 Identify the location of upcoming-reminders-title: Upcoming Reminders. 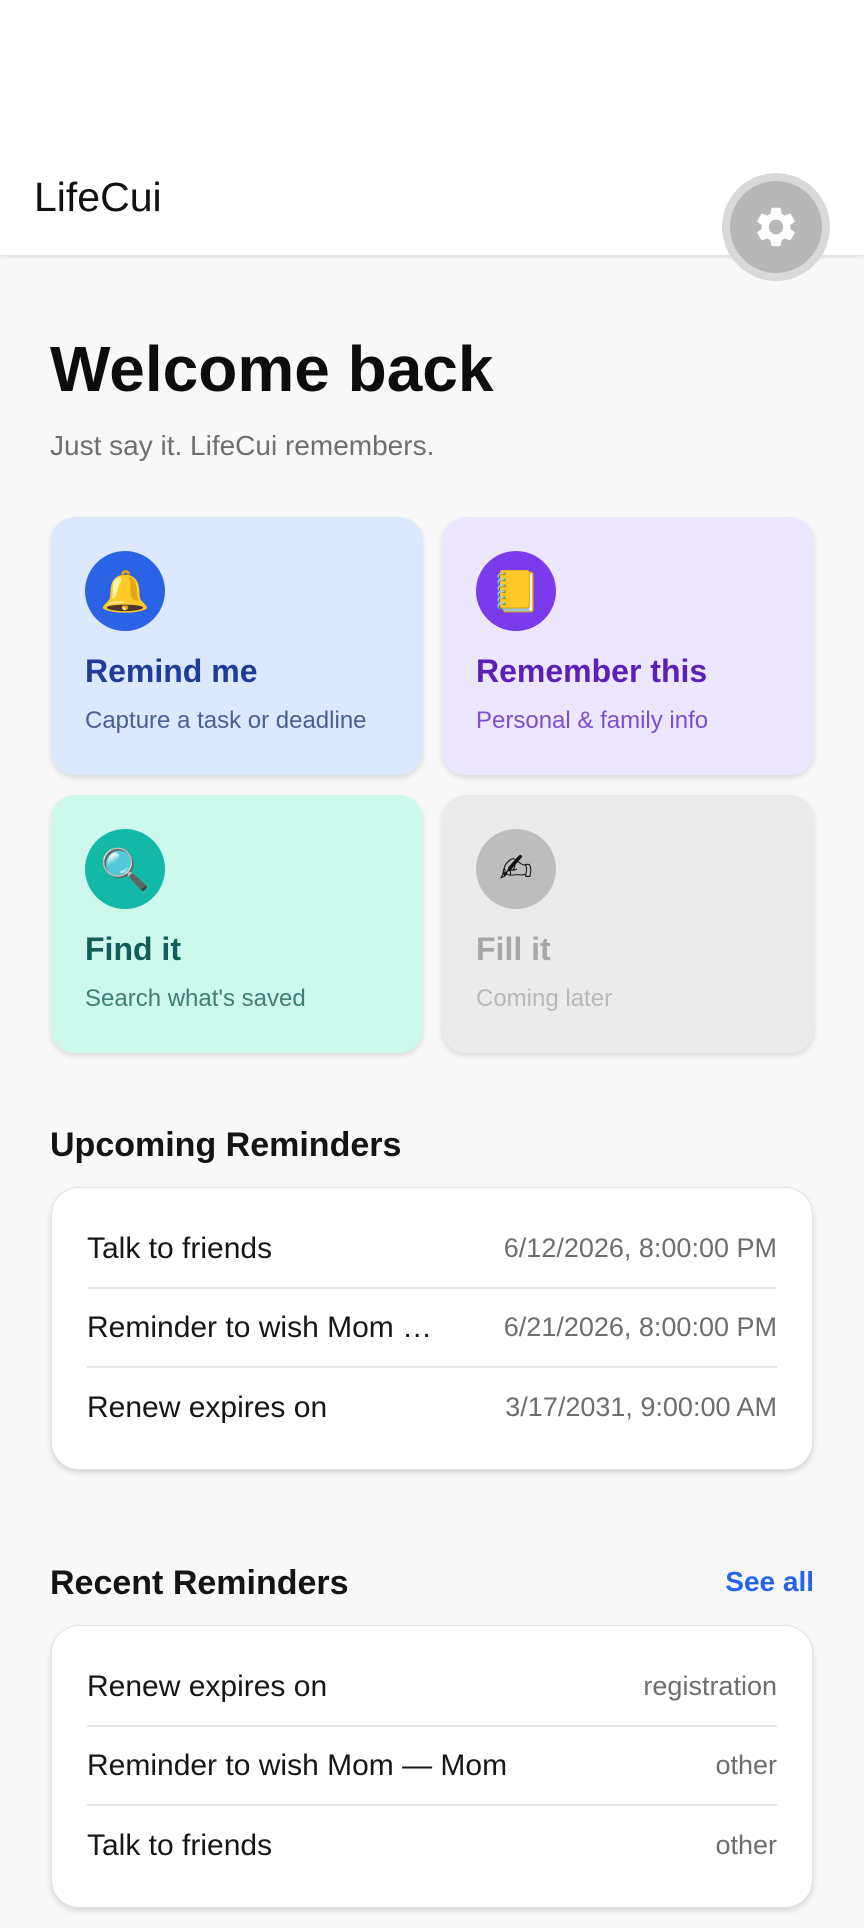
(226, 1145).